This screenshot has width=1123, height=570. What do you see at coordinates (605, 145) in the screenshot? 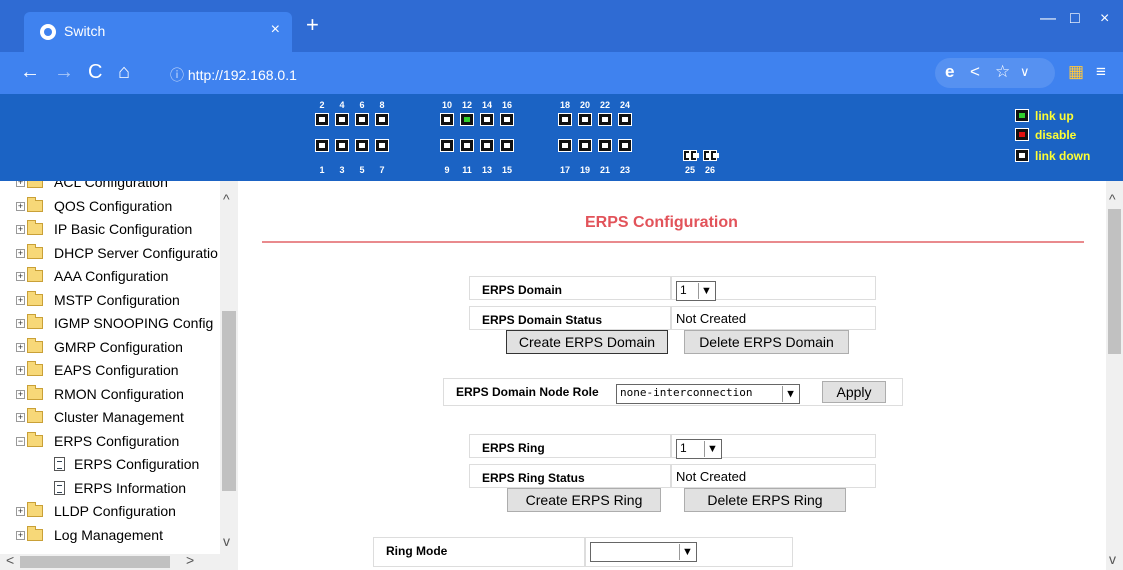
I see `port-21-icon` at bounding box center [605, 145].